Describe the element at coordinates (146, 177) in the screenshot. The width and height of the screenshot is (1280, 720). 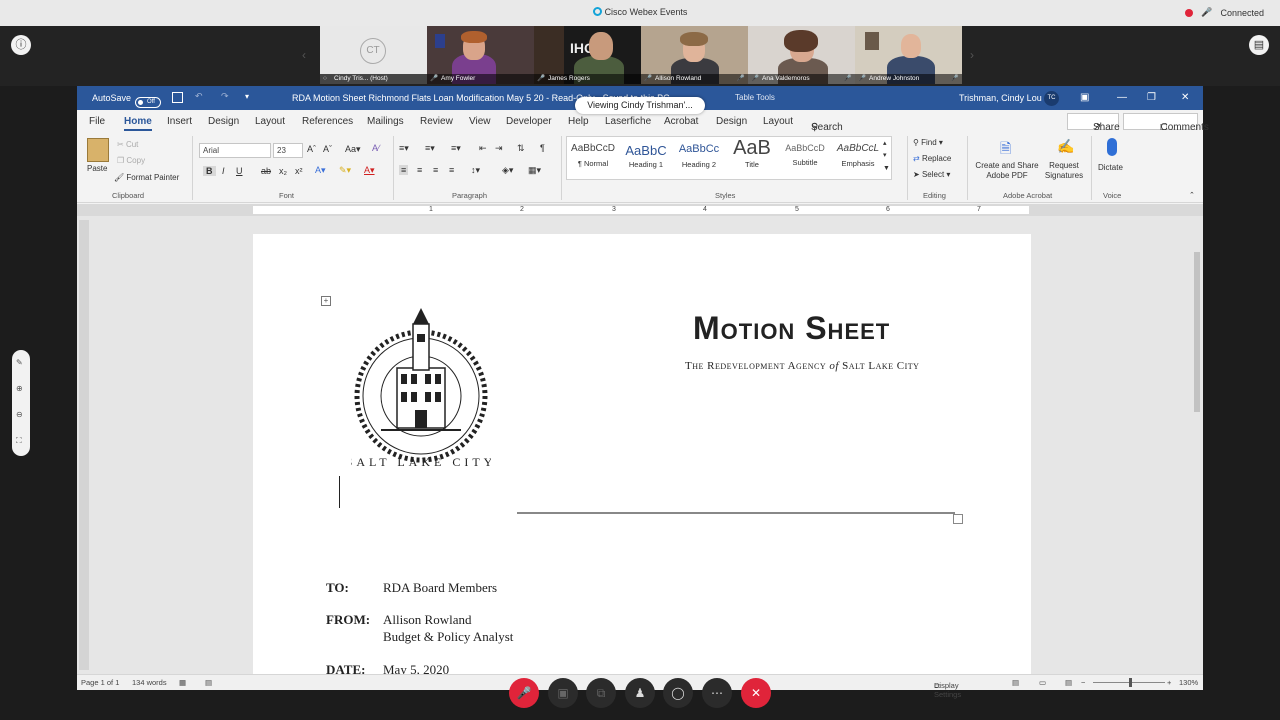
I see `format-painter-button: 🖌 Format Painter` at that location.